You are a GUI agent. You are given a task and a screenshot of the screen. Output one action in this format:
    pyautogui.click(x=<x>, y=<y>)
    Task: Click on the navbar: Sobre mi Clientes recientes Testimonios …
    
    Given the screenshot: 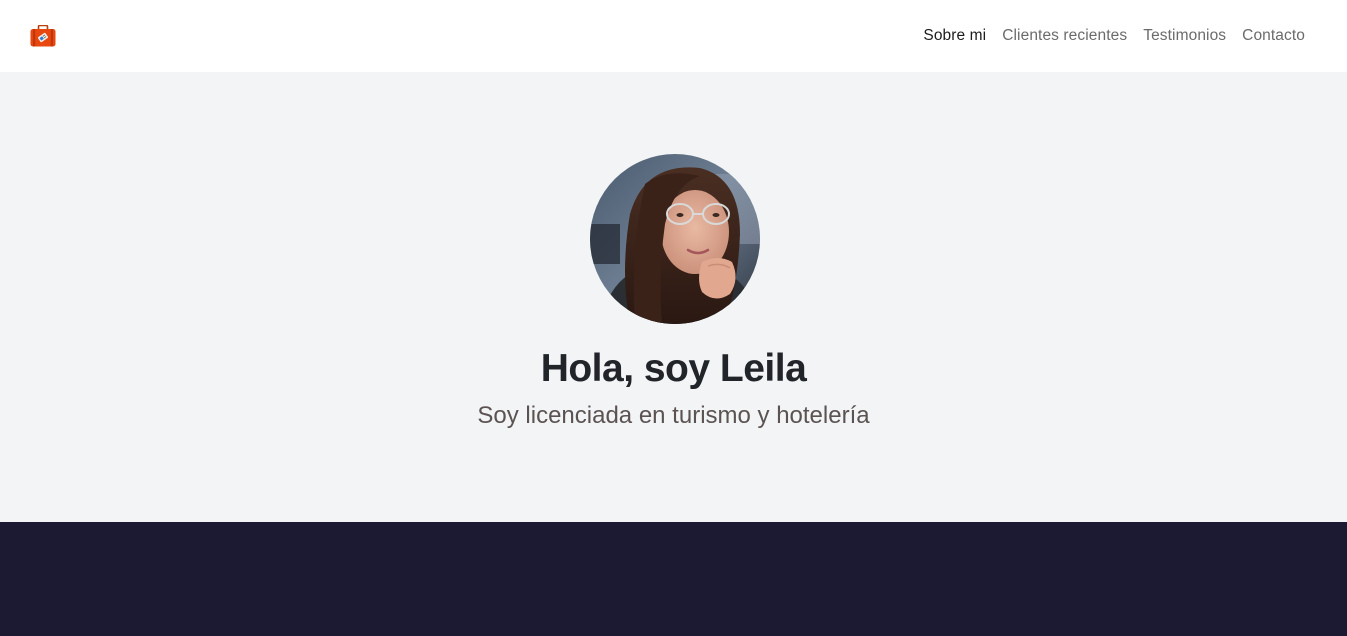 What is the action you would take?
    pyautogui.click(x=673, y=36)
    